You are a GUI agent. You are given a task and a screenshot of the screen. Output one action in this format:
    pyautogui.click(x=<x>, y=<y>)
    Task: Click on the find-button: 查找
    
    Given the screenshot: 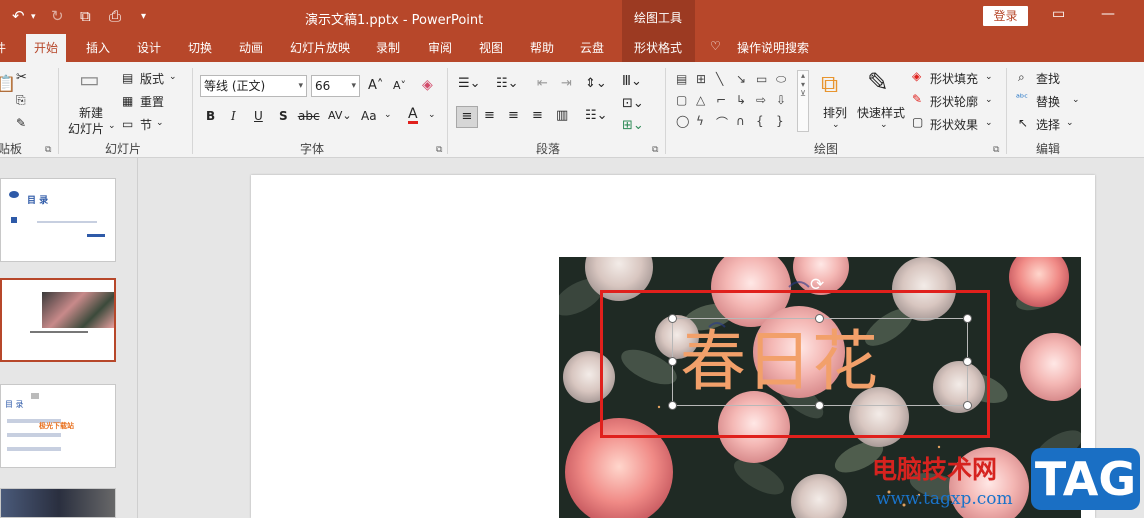 What is the action you would take?
    pyautogui.click(x=1048, y=78)
    